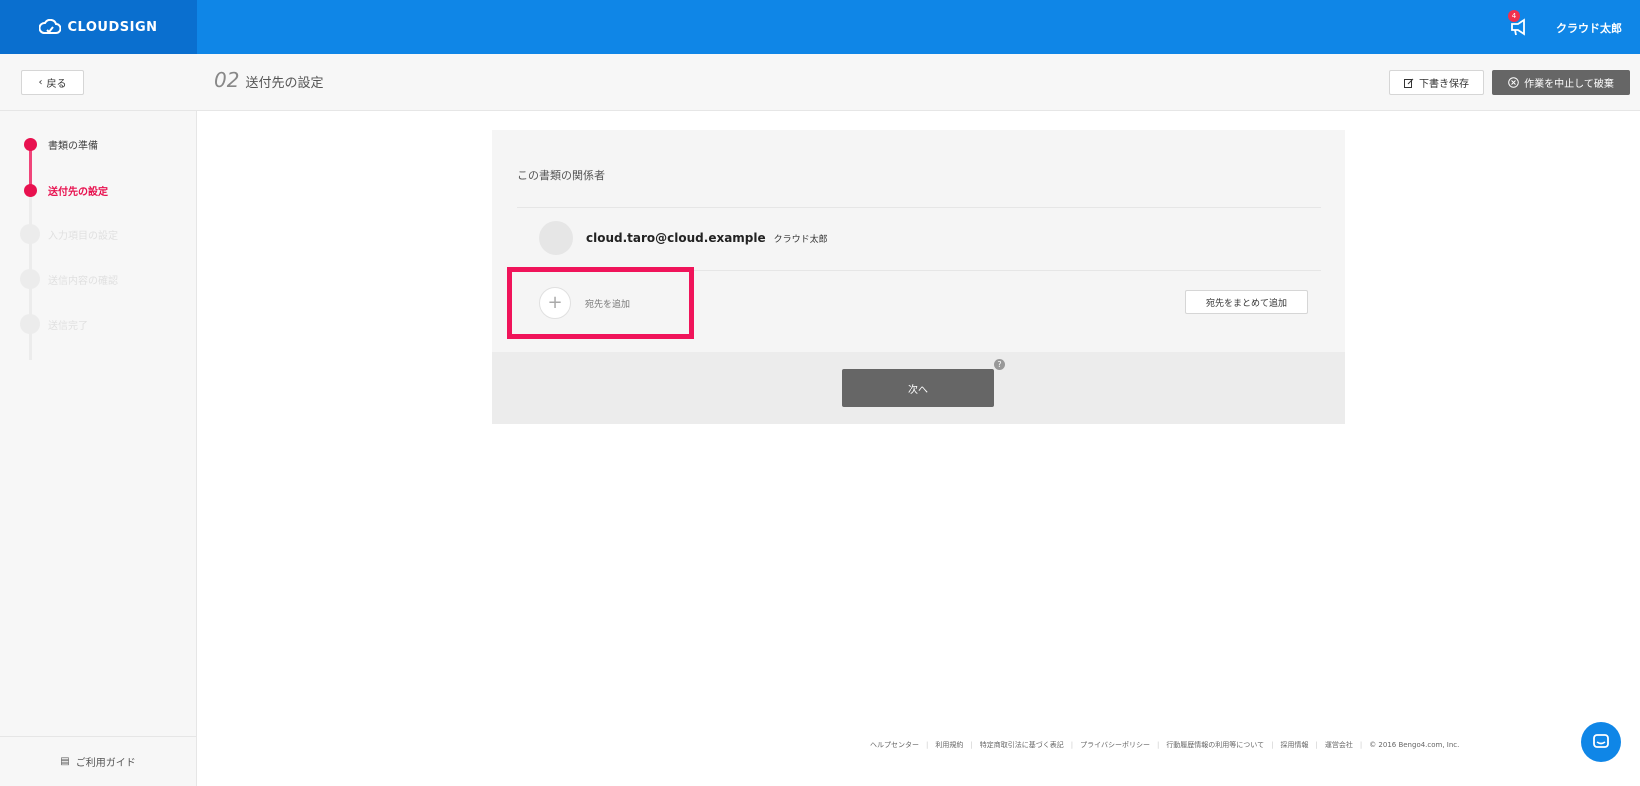 Image resolution: width=1640 pixels, height=786 pixels. Describe the element at coordinates (56, 84) in the screenshot. I see `back-button-label: 戻る` at that location.